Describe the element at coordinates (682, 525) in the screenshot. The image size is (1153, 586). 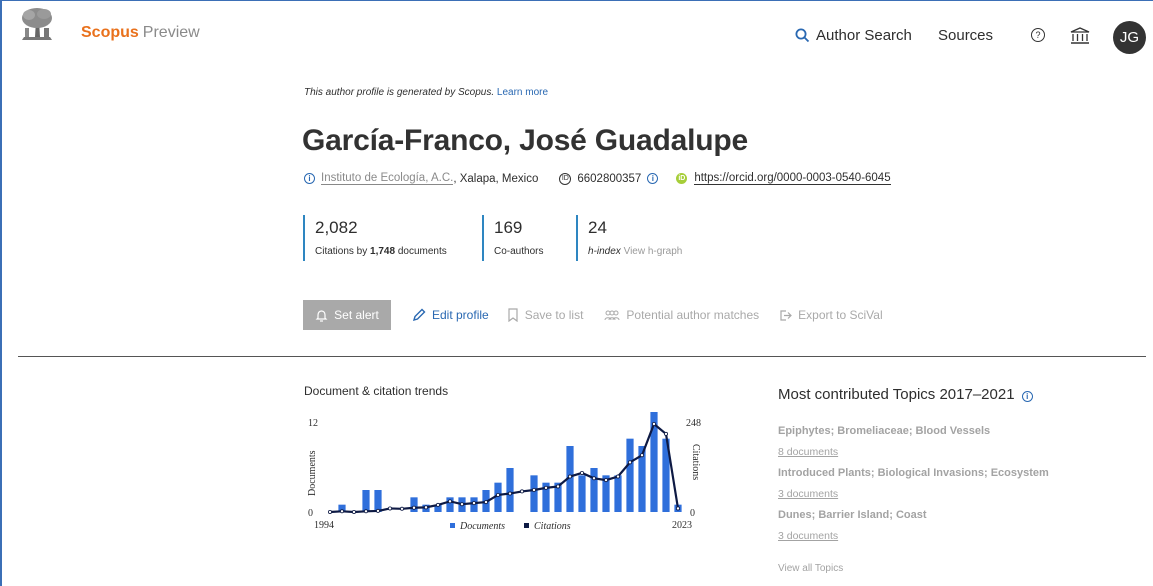
I see `x-axis-end-label: 2023` at that location.